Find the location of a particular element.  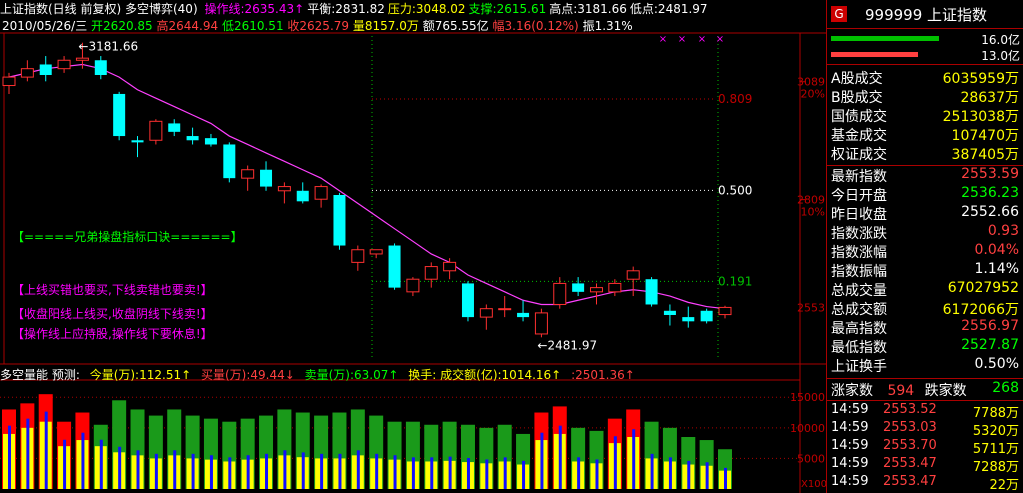

quote-label: 总成交量 is located at coordinates (859, 291).